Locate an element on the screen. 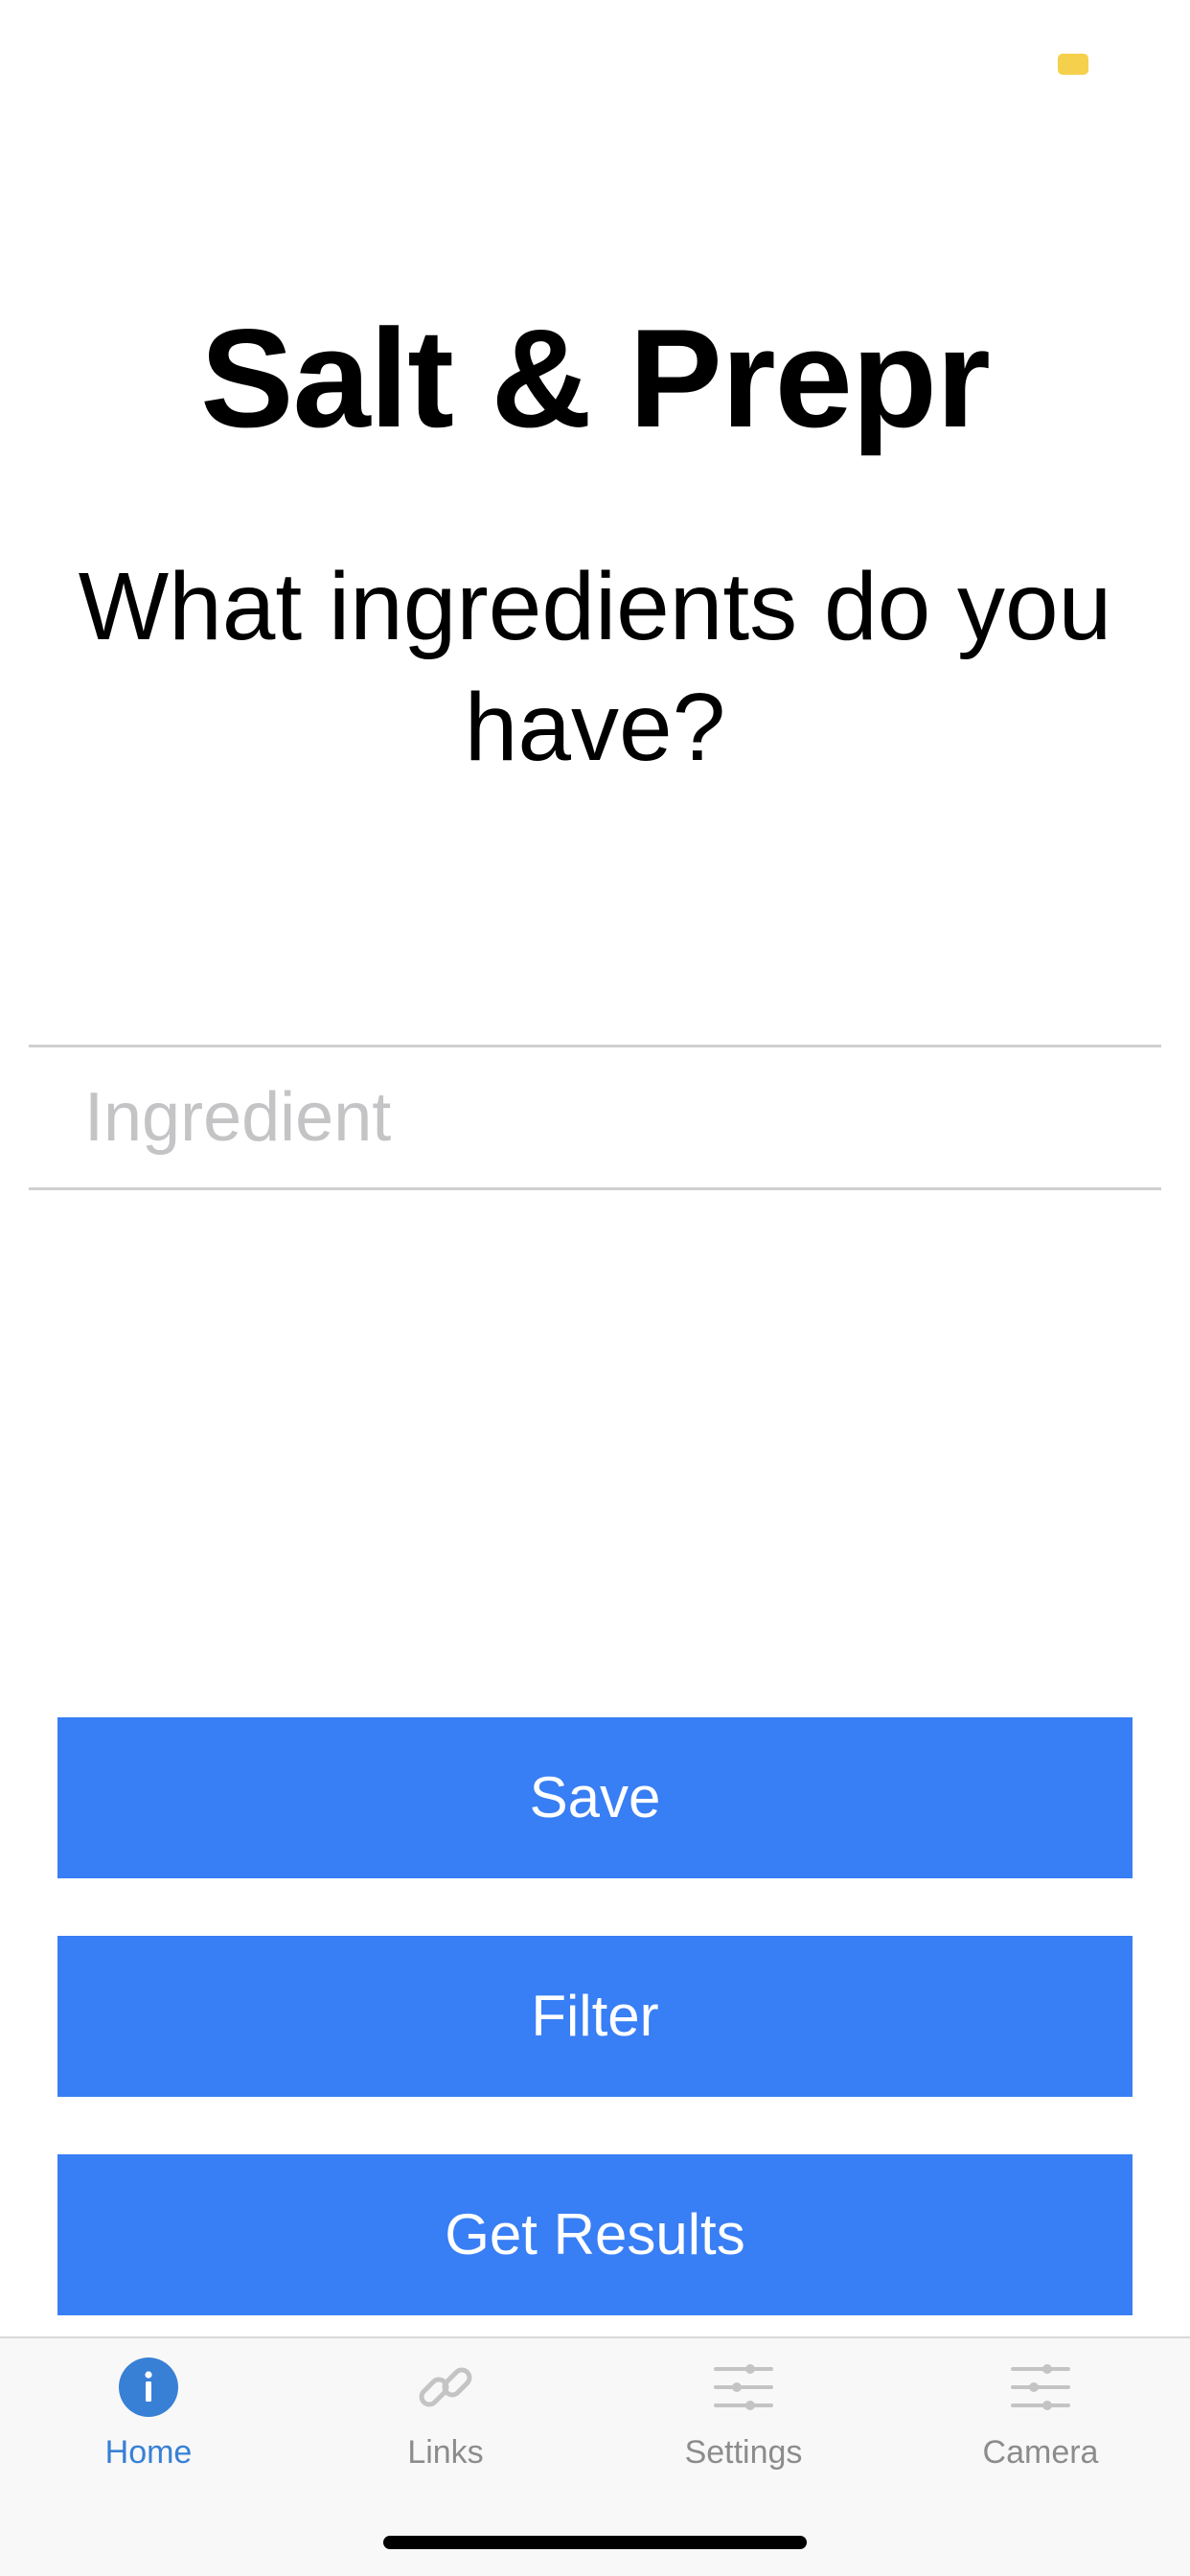 This screenshot has height=2576, width=1190. ingredient-input-row is located at coordinates (595, 1117).